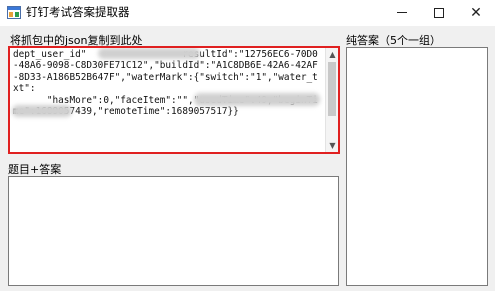 The width and height of the screenshot is (495, 291). What do you see at coordinates (332, 145) in the screenshot?
I see `chevron-down-icon: ▼` at bounding box center [332, 145].